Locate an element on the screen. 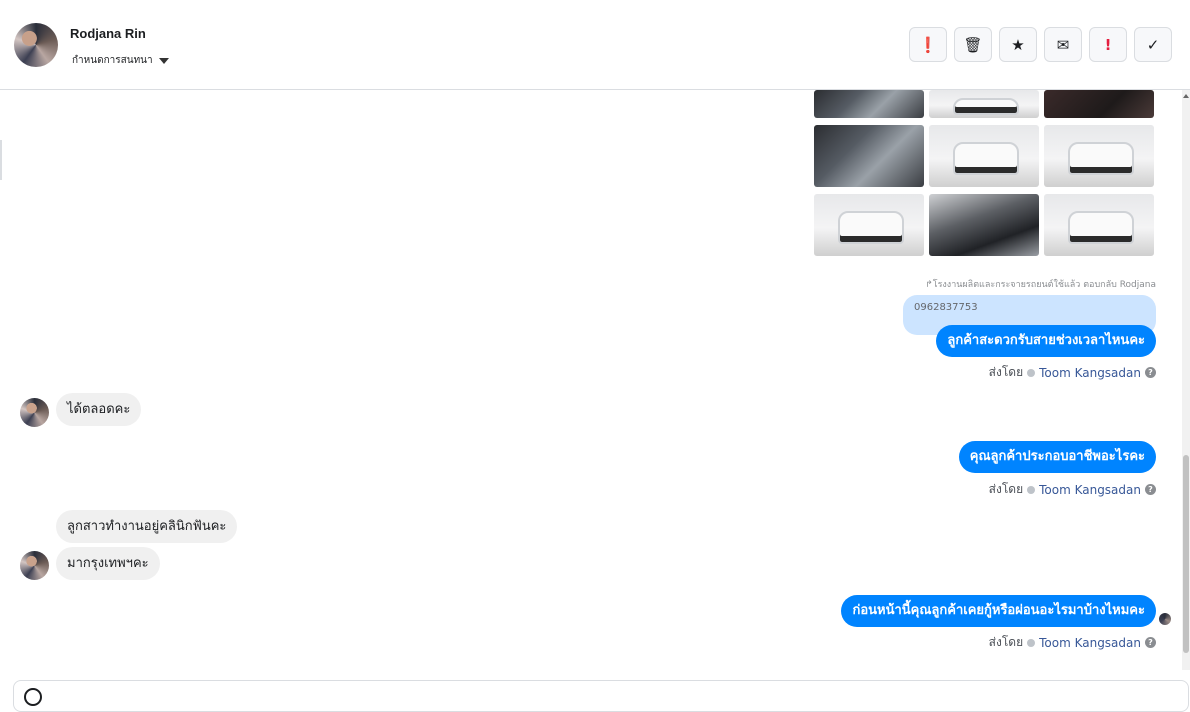 This screenshot has height=712, width=1190. mark-unread-button: ✉ is located at coordinates (1063, 44).